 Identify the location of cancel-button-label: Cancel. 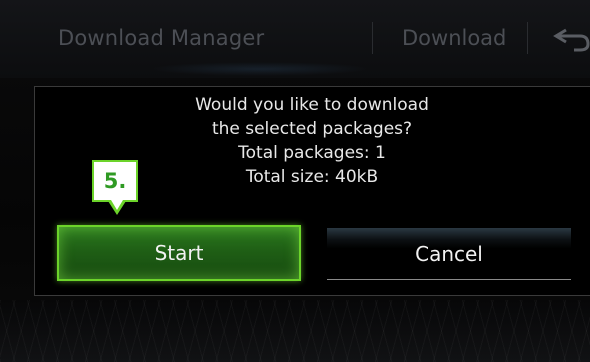
(449, 253).